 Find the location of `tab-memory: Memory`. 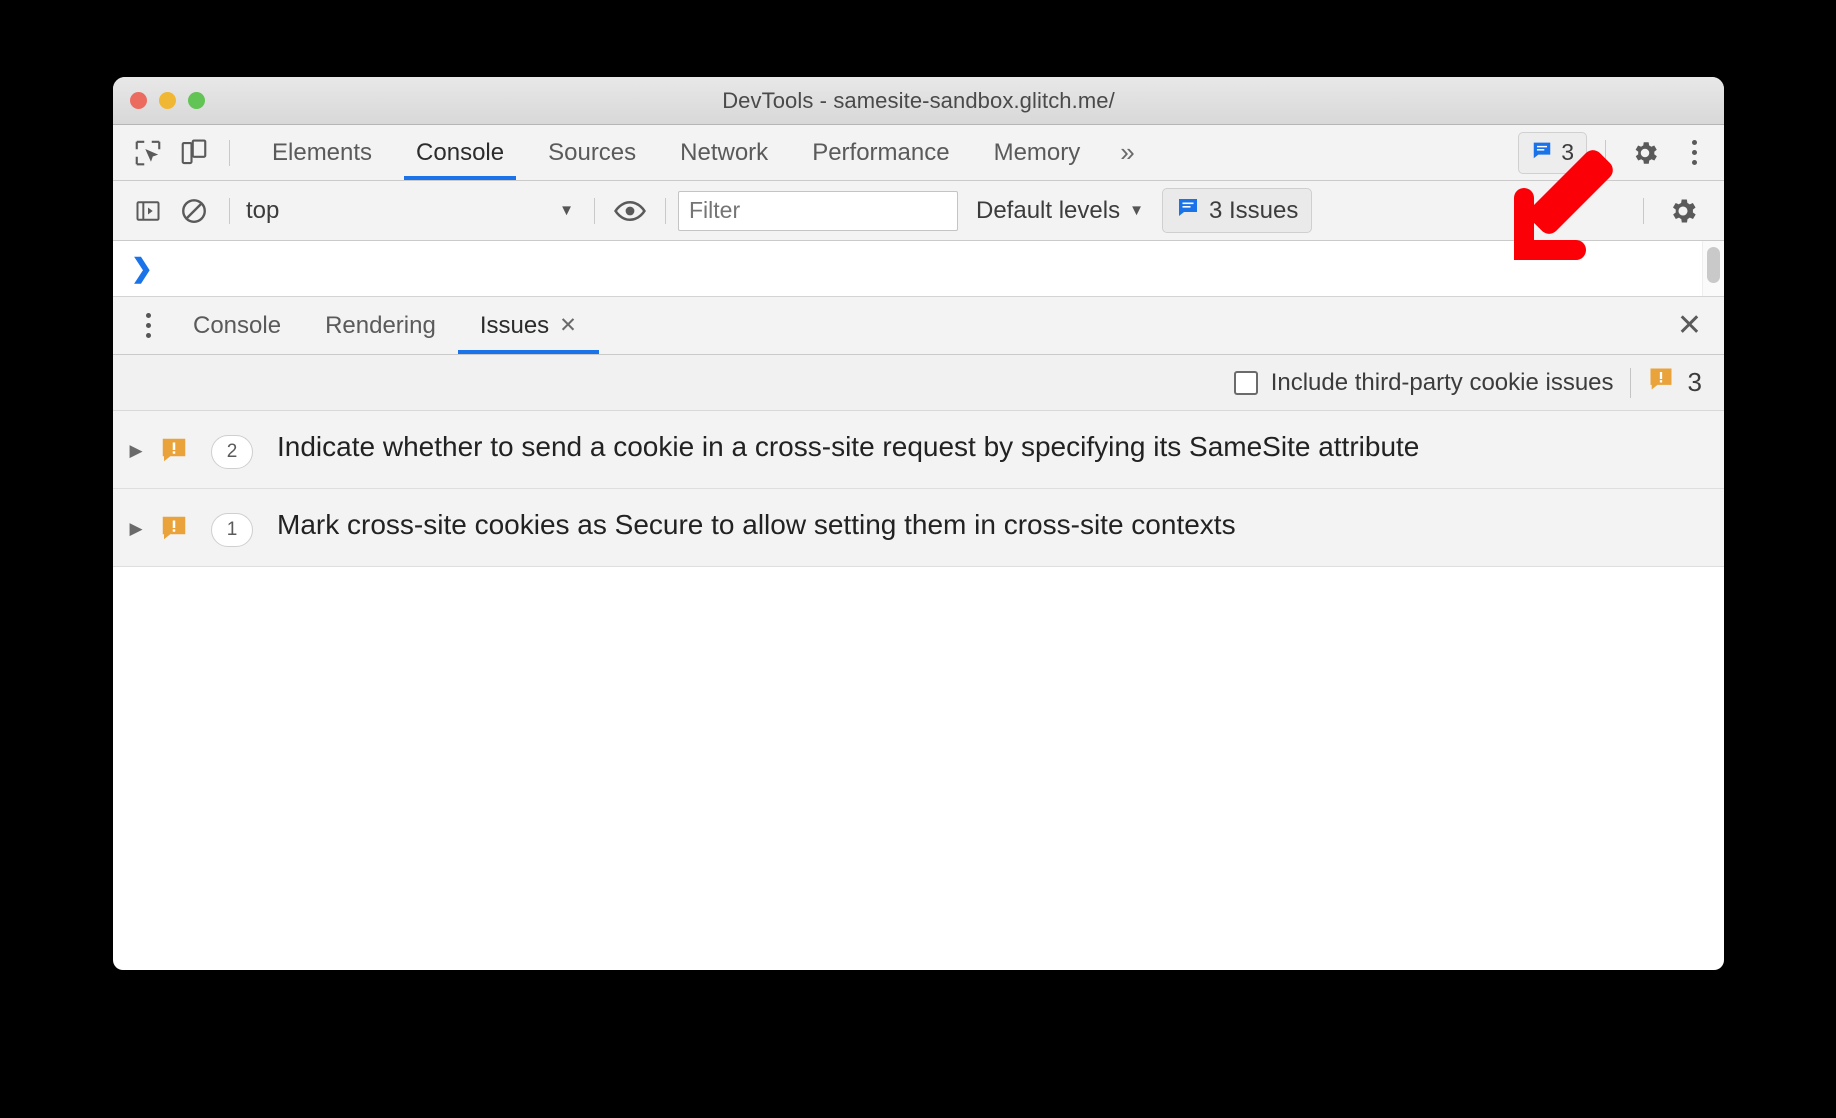

tab-memory: Memory is located at coordinates (1037, 152).